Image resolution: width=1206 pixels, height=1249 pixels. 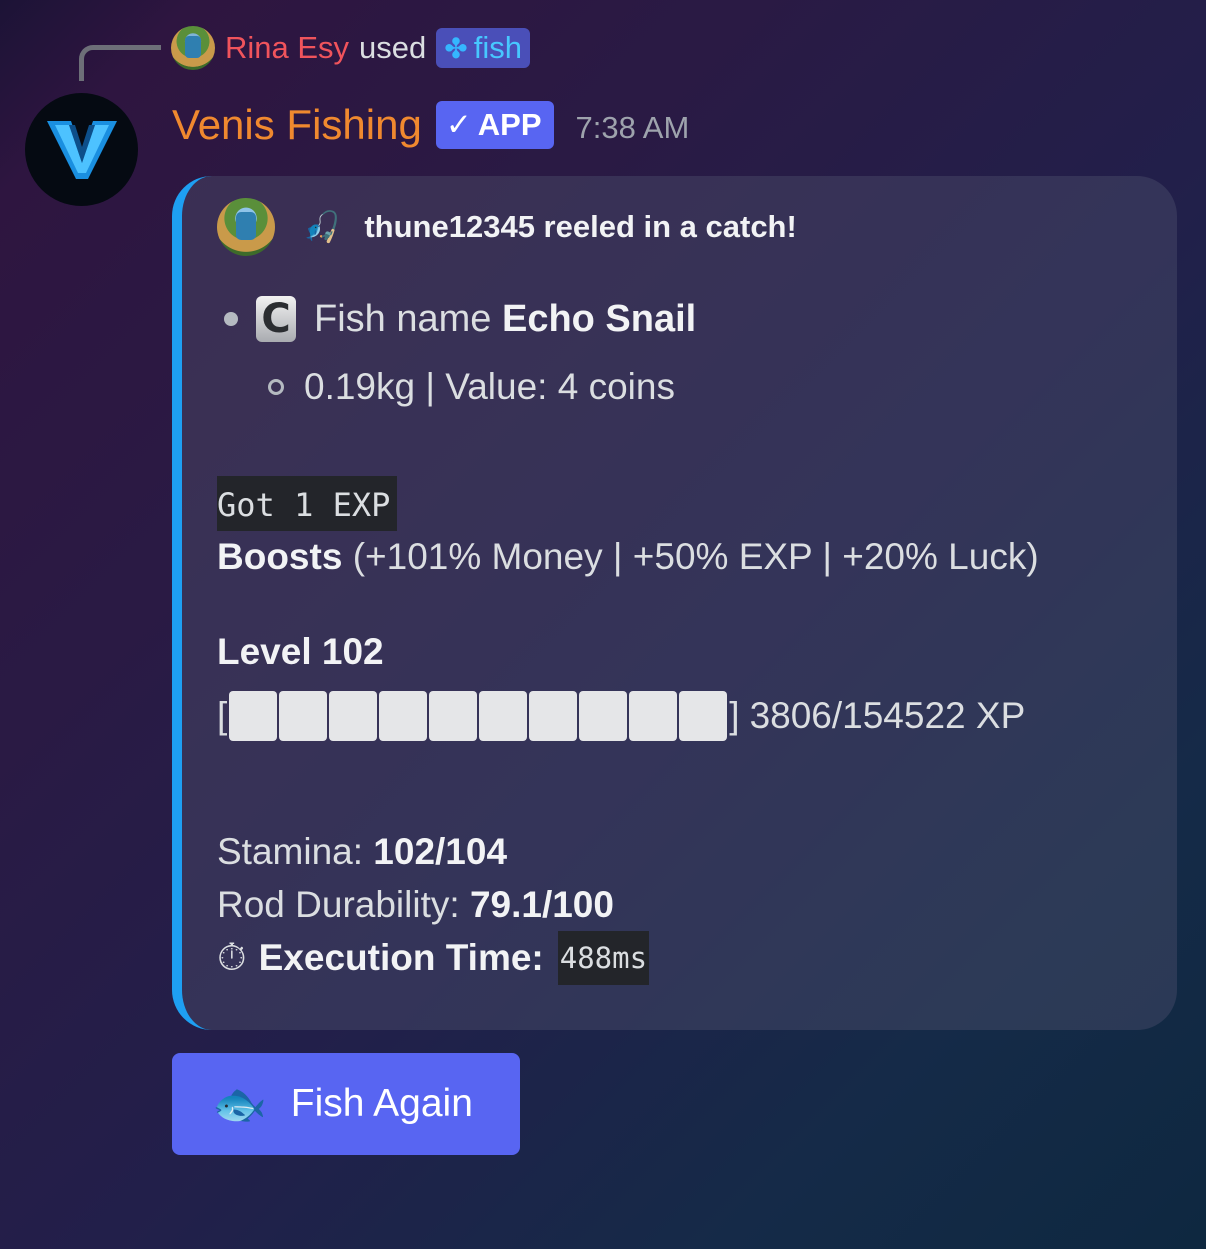 I want to click on fish-again-label: Fish Again, so click(x=381, y=1103).